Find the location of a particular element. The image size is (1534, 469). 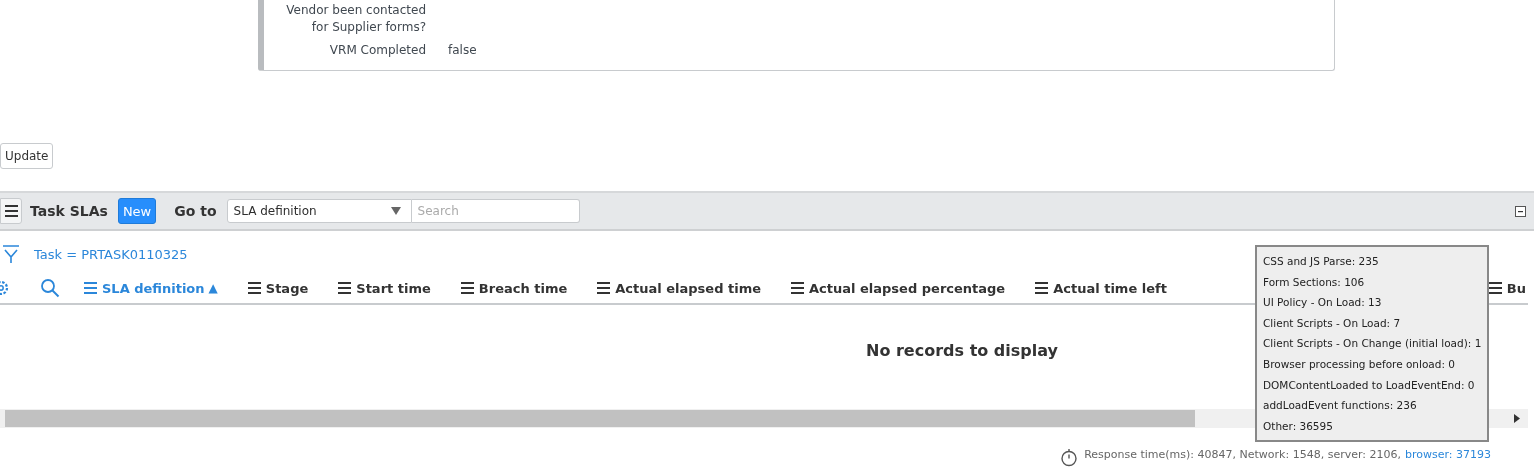

tooltip-line: addLoadEvent functions: 236 is located at coordinates (1340, 406).